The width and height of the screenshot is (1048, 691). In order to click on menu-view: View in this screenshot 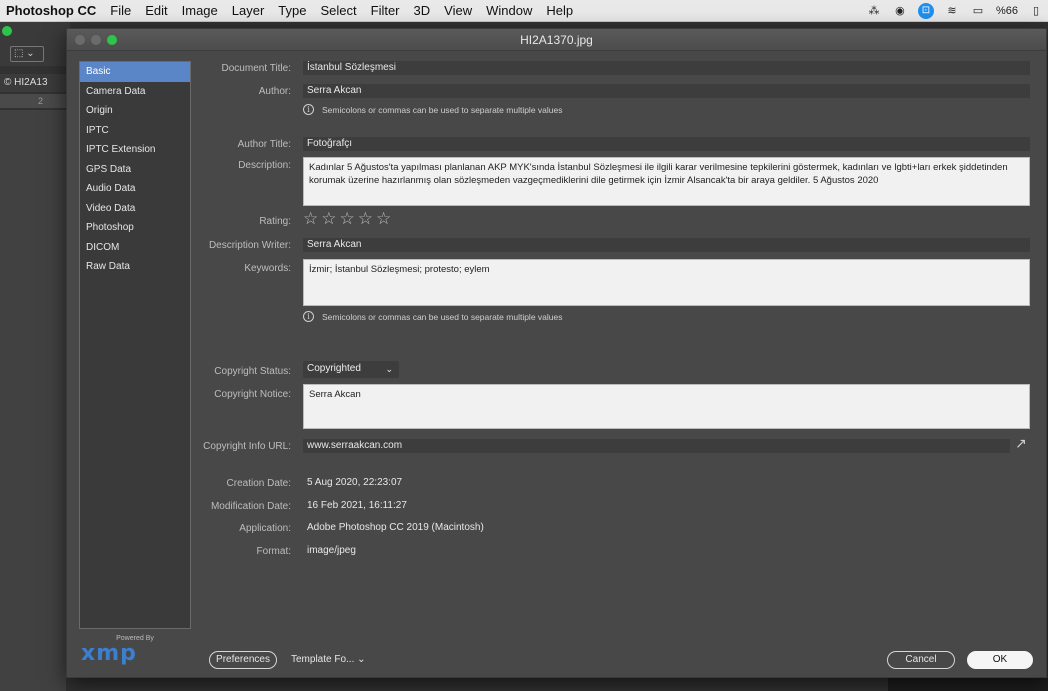, I will do `click(458, 10)`.